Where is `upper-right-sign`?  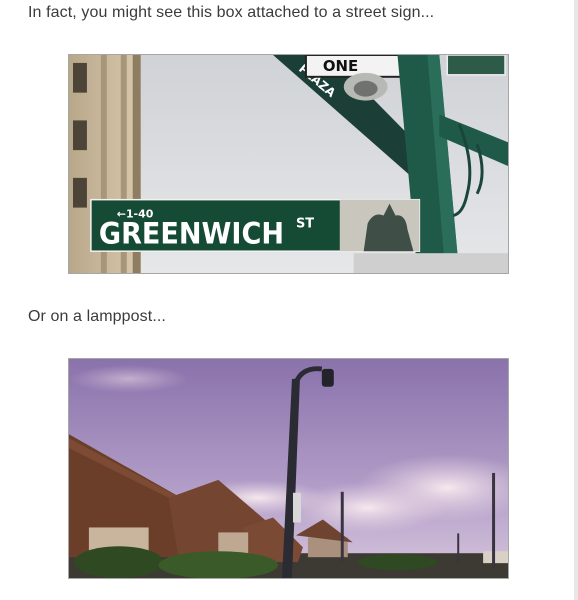
upper-right-sign is located at coordinates (476, 65).